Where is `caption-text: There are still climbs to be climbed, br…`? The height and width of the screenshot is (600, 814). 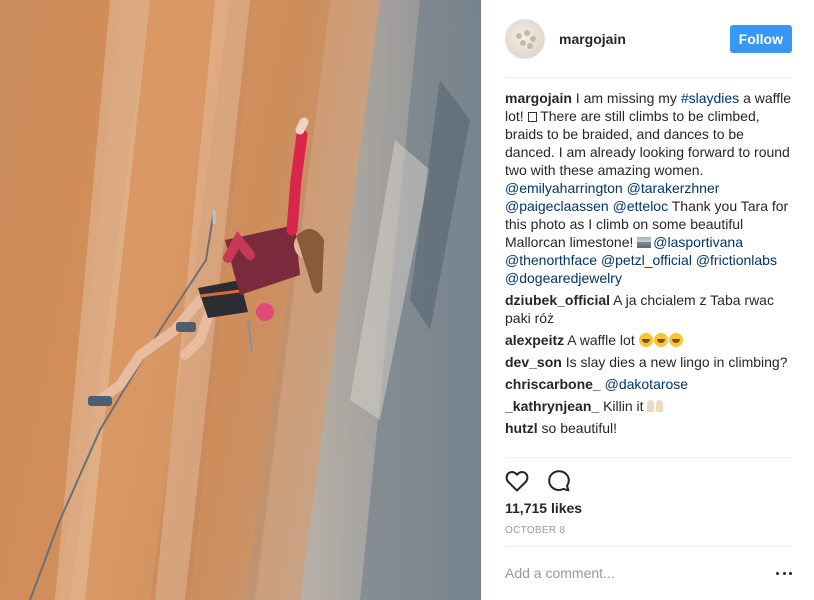 caption-text: There are still climbs to be climbed, br… is located at coordinates (647, 143).